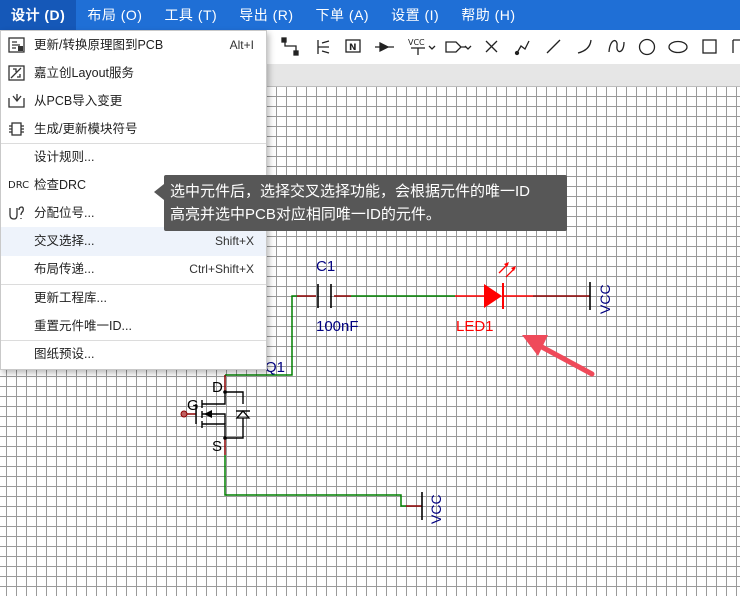  I want to click on led-led1: LED1, so click(494, 298).